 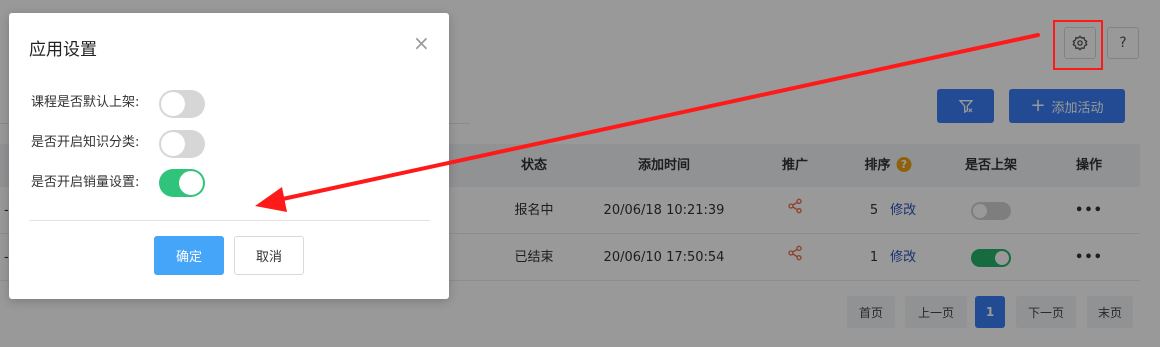 I want to click on option-sales-setting-label: 是否开启销量设置:, so click(x=85, y=182).